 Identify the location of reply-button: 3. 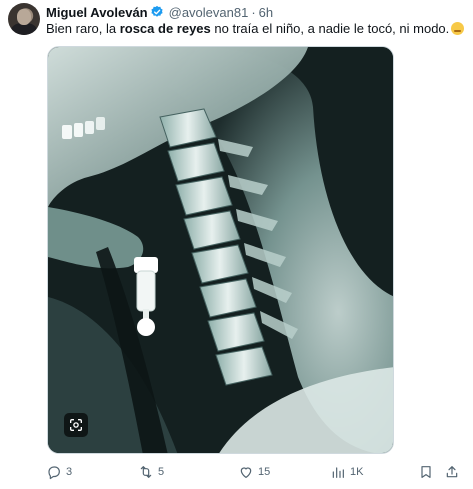
(59, 472).